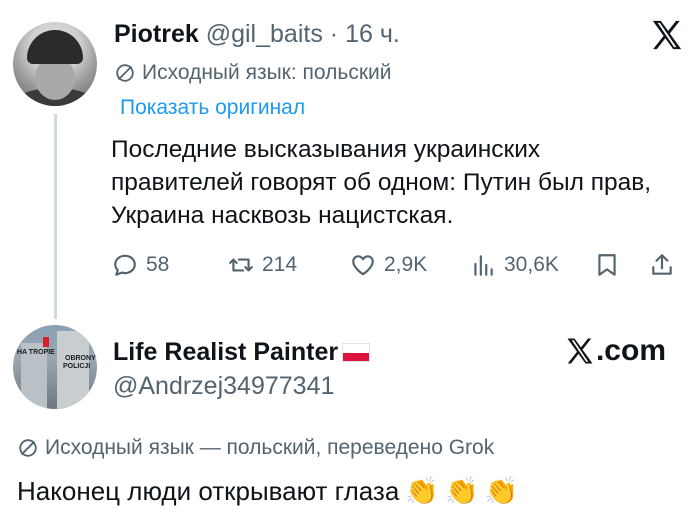 This screenshot has width=700, height=521. I want to click on like-button: 2,9K, so click(388, 265).